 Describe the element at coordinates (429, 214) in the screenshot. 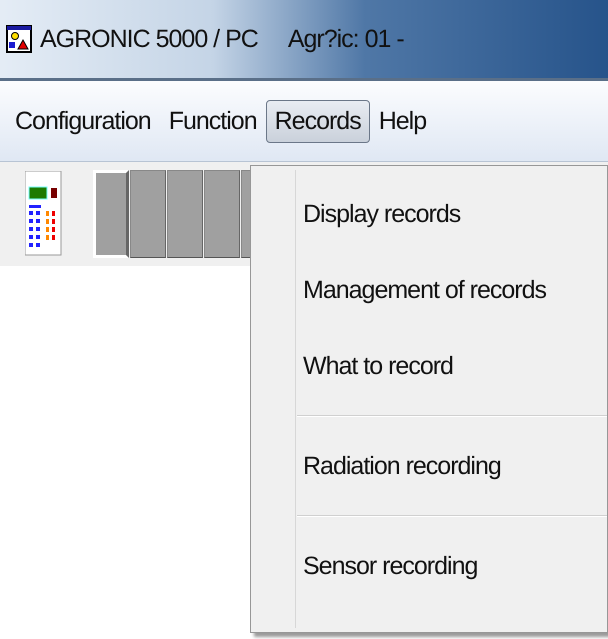

I see `menu-entry: Display records` at that location.